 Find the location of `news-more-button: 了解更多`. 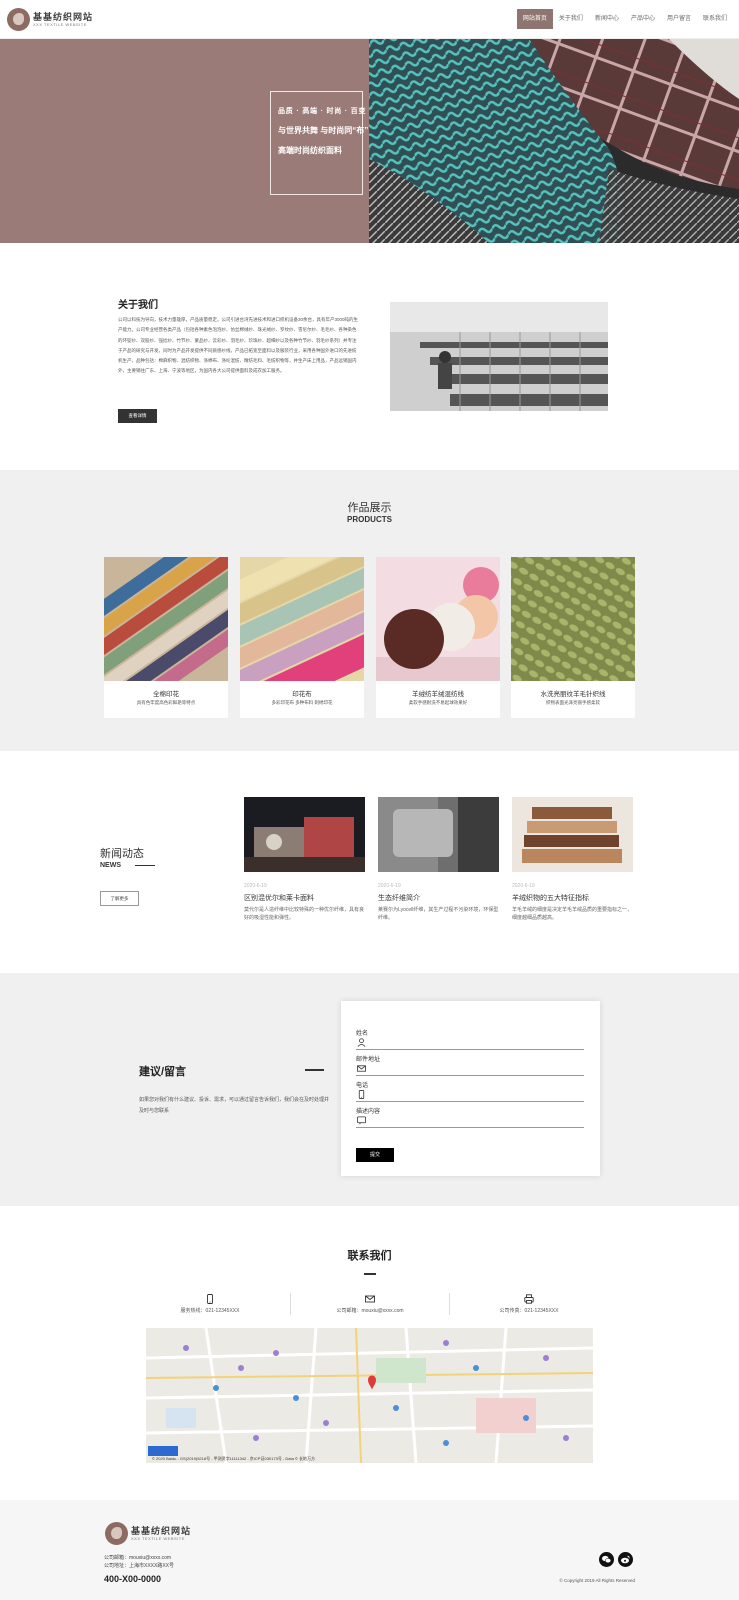

news-more-button: 了解更多 is located at coordinates (119, 898).